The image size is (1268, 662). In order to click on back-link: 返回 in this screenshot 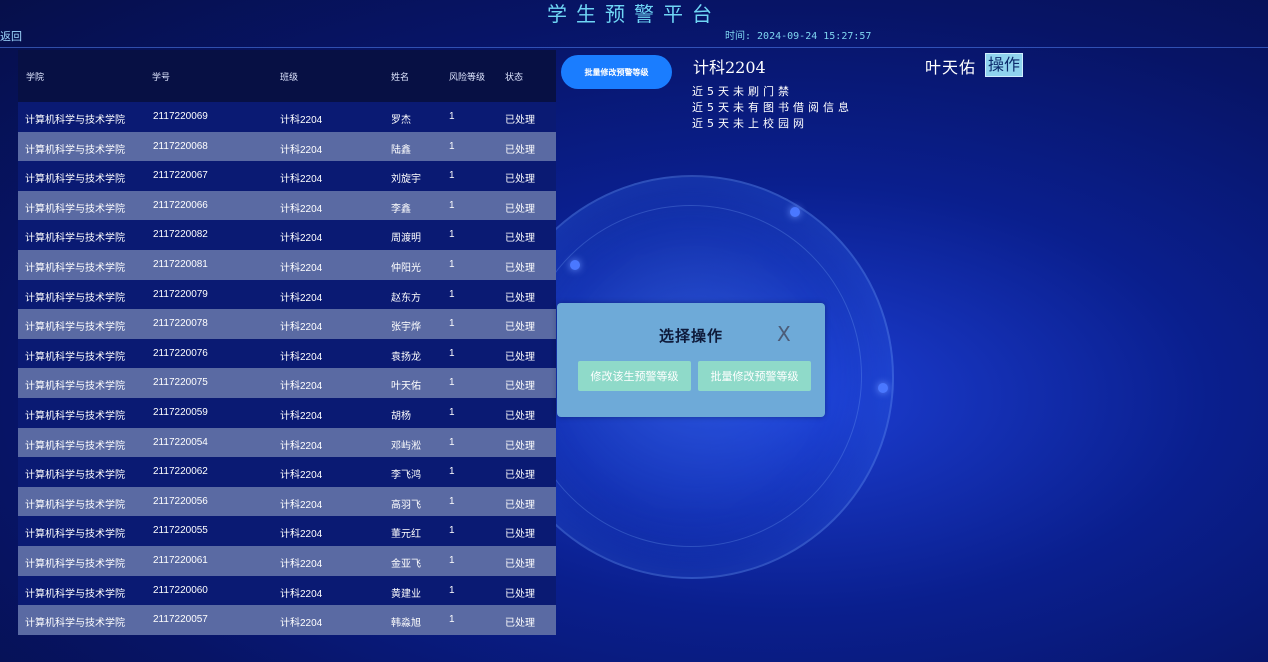, I will do `click(11, 36)`.